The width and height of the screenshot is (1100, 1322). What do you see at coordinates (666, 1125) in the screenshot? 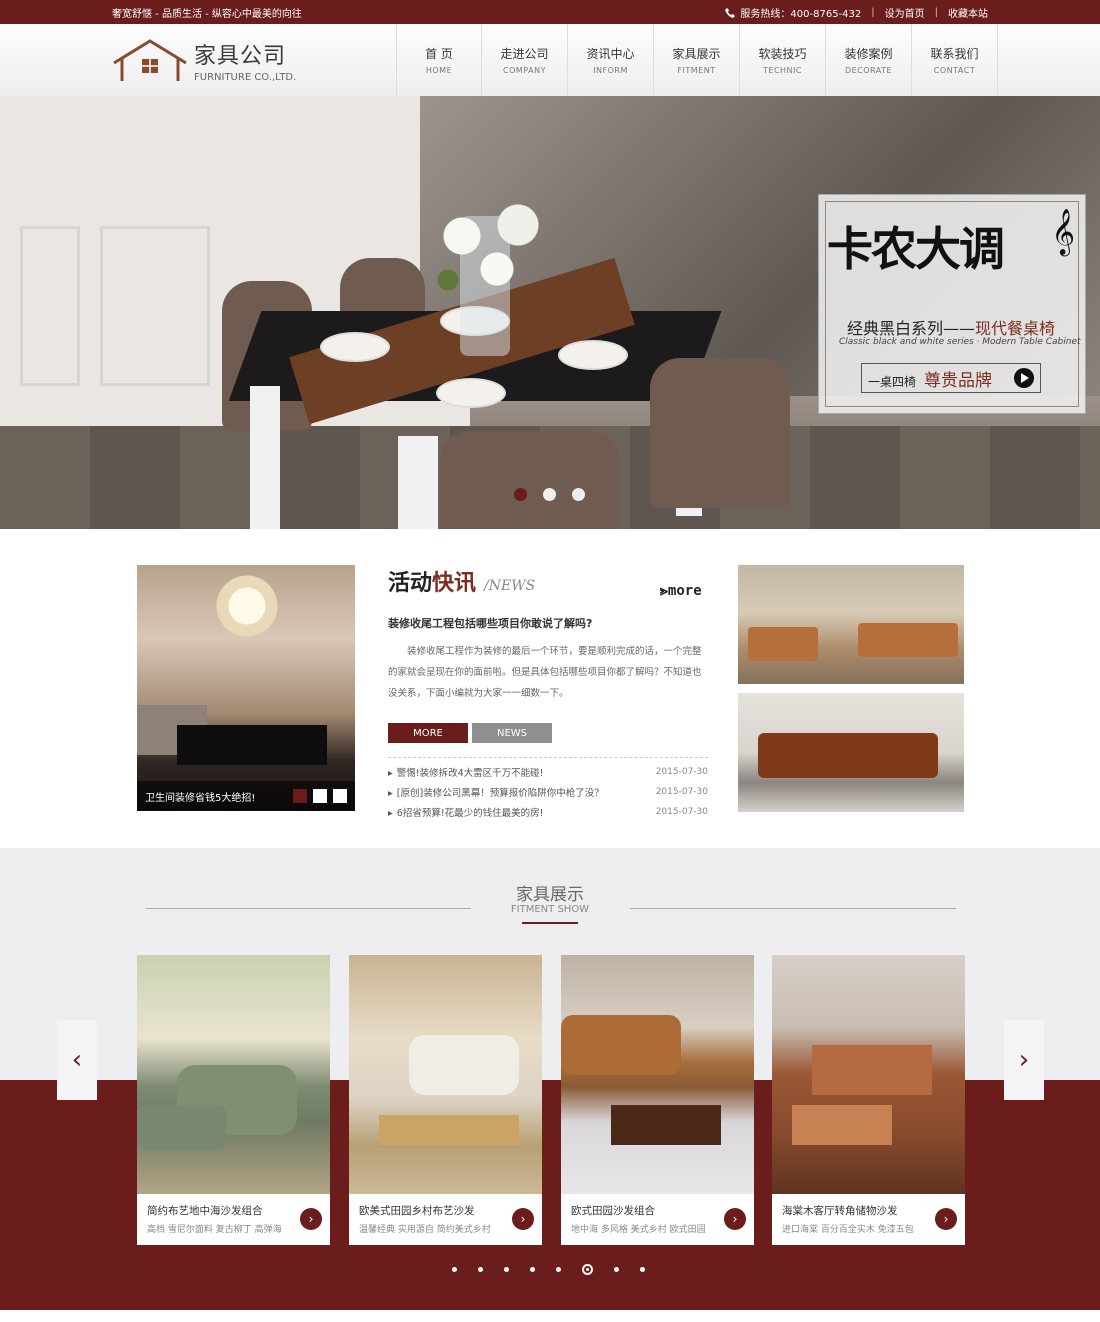
I see `coffee-table` at bounding box center [666, 1125].